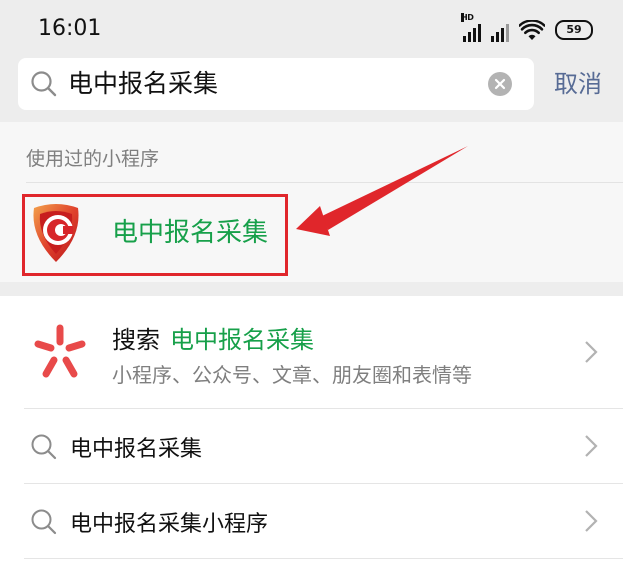 The image size is (623, 562). I want to click on battery-level: 59, so click(574, 29).